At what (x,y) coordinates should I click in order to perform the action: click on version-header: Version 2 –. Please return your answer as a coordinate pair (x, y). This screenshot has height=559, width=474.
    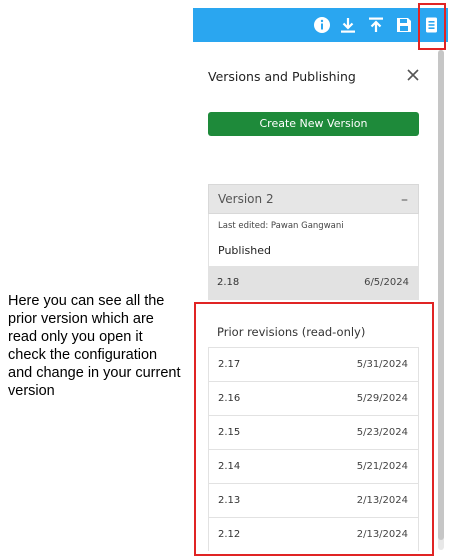
    Looking at the image, I should click on (313, 199).